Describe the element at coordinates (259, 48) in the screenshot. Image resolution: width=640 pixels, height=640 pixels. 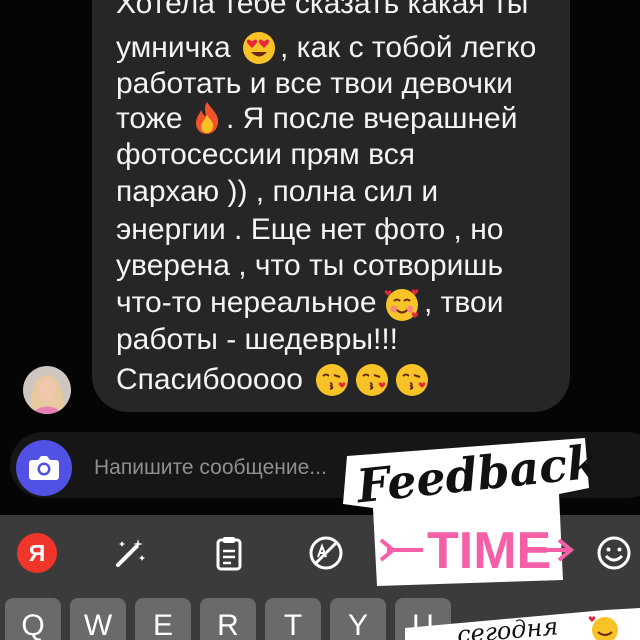
I see `heart-eyes-emoji-icon` at that location.